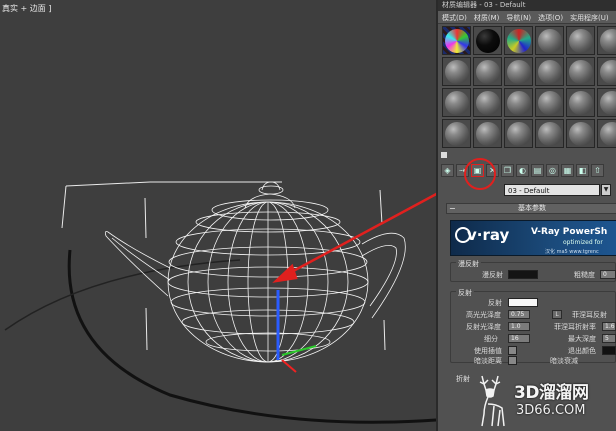 The height and width of the screenshot is (431, 616). What do you see at coordinates (552, 190) in the screenshot?
I see `material-name-input: 03 - Default` at bounding box center [552, 190].